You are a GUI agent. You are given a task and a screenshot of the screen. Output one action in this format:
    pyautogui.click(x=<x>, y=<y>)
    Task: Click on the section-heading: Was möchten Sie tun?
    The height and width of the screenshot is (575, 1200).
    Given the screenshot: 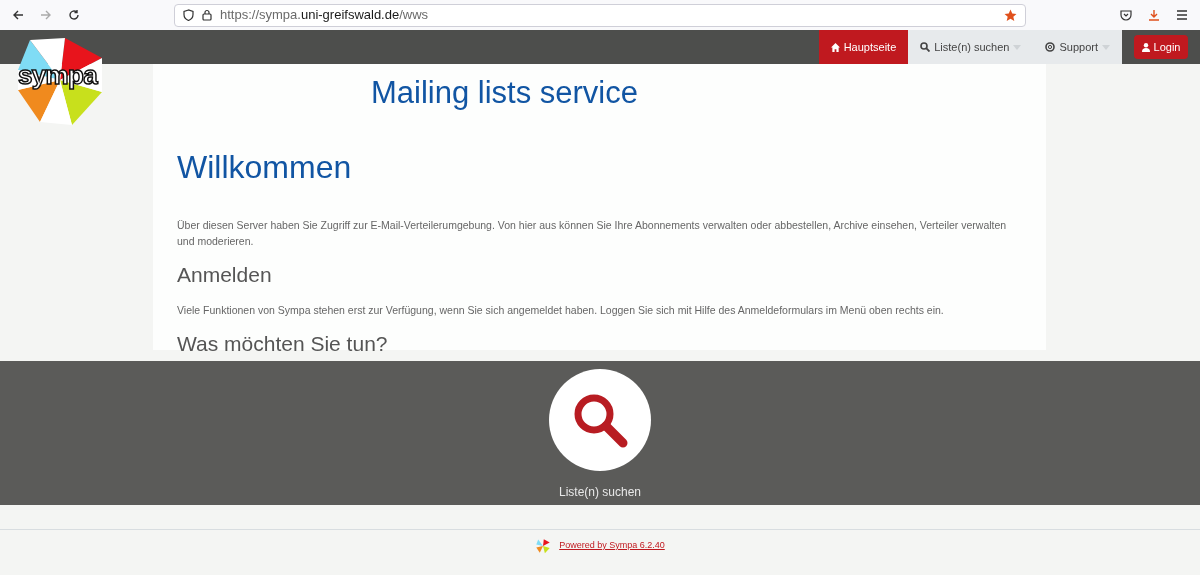 What is the action you would take?
    pyautogui.click(x=283, y=344)
    